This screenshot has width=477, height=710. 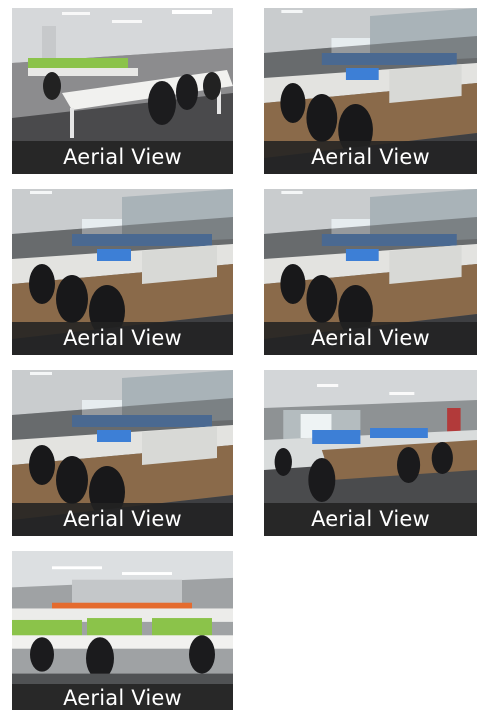 What do you see at coordinates (122, 630) in the screenshot?
I see `gallery-item-7: Aerial View` at bounding box center [122, 630].